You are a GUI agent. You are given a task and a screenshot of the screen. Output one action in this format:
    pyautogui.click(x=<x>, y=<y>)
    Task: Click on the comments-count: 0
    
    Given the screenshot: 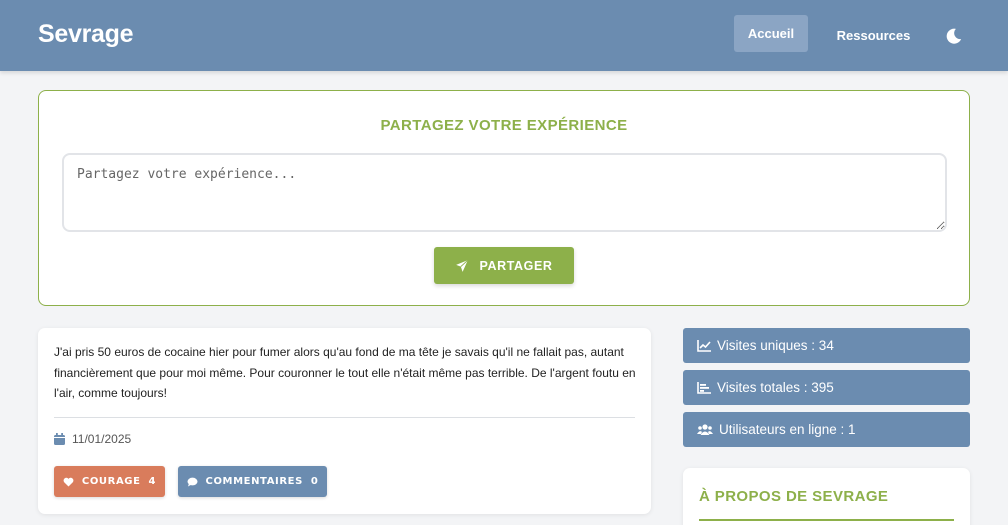 What is the action you would take?
    pyautogui.click(x=314, y=481)
    